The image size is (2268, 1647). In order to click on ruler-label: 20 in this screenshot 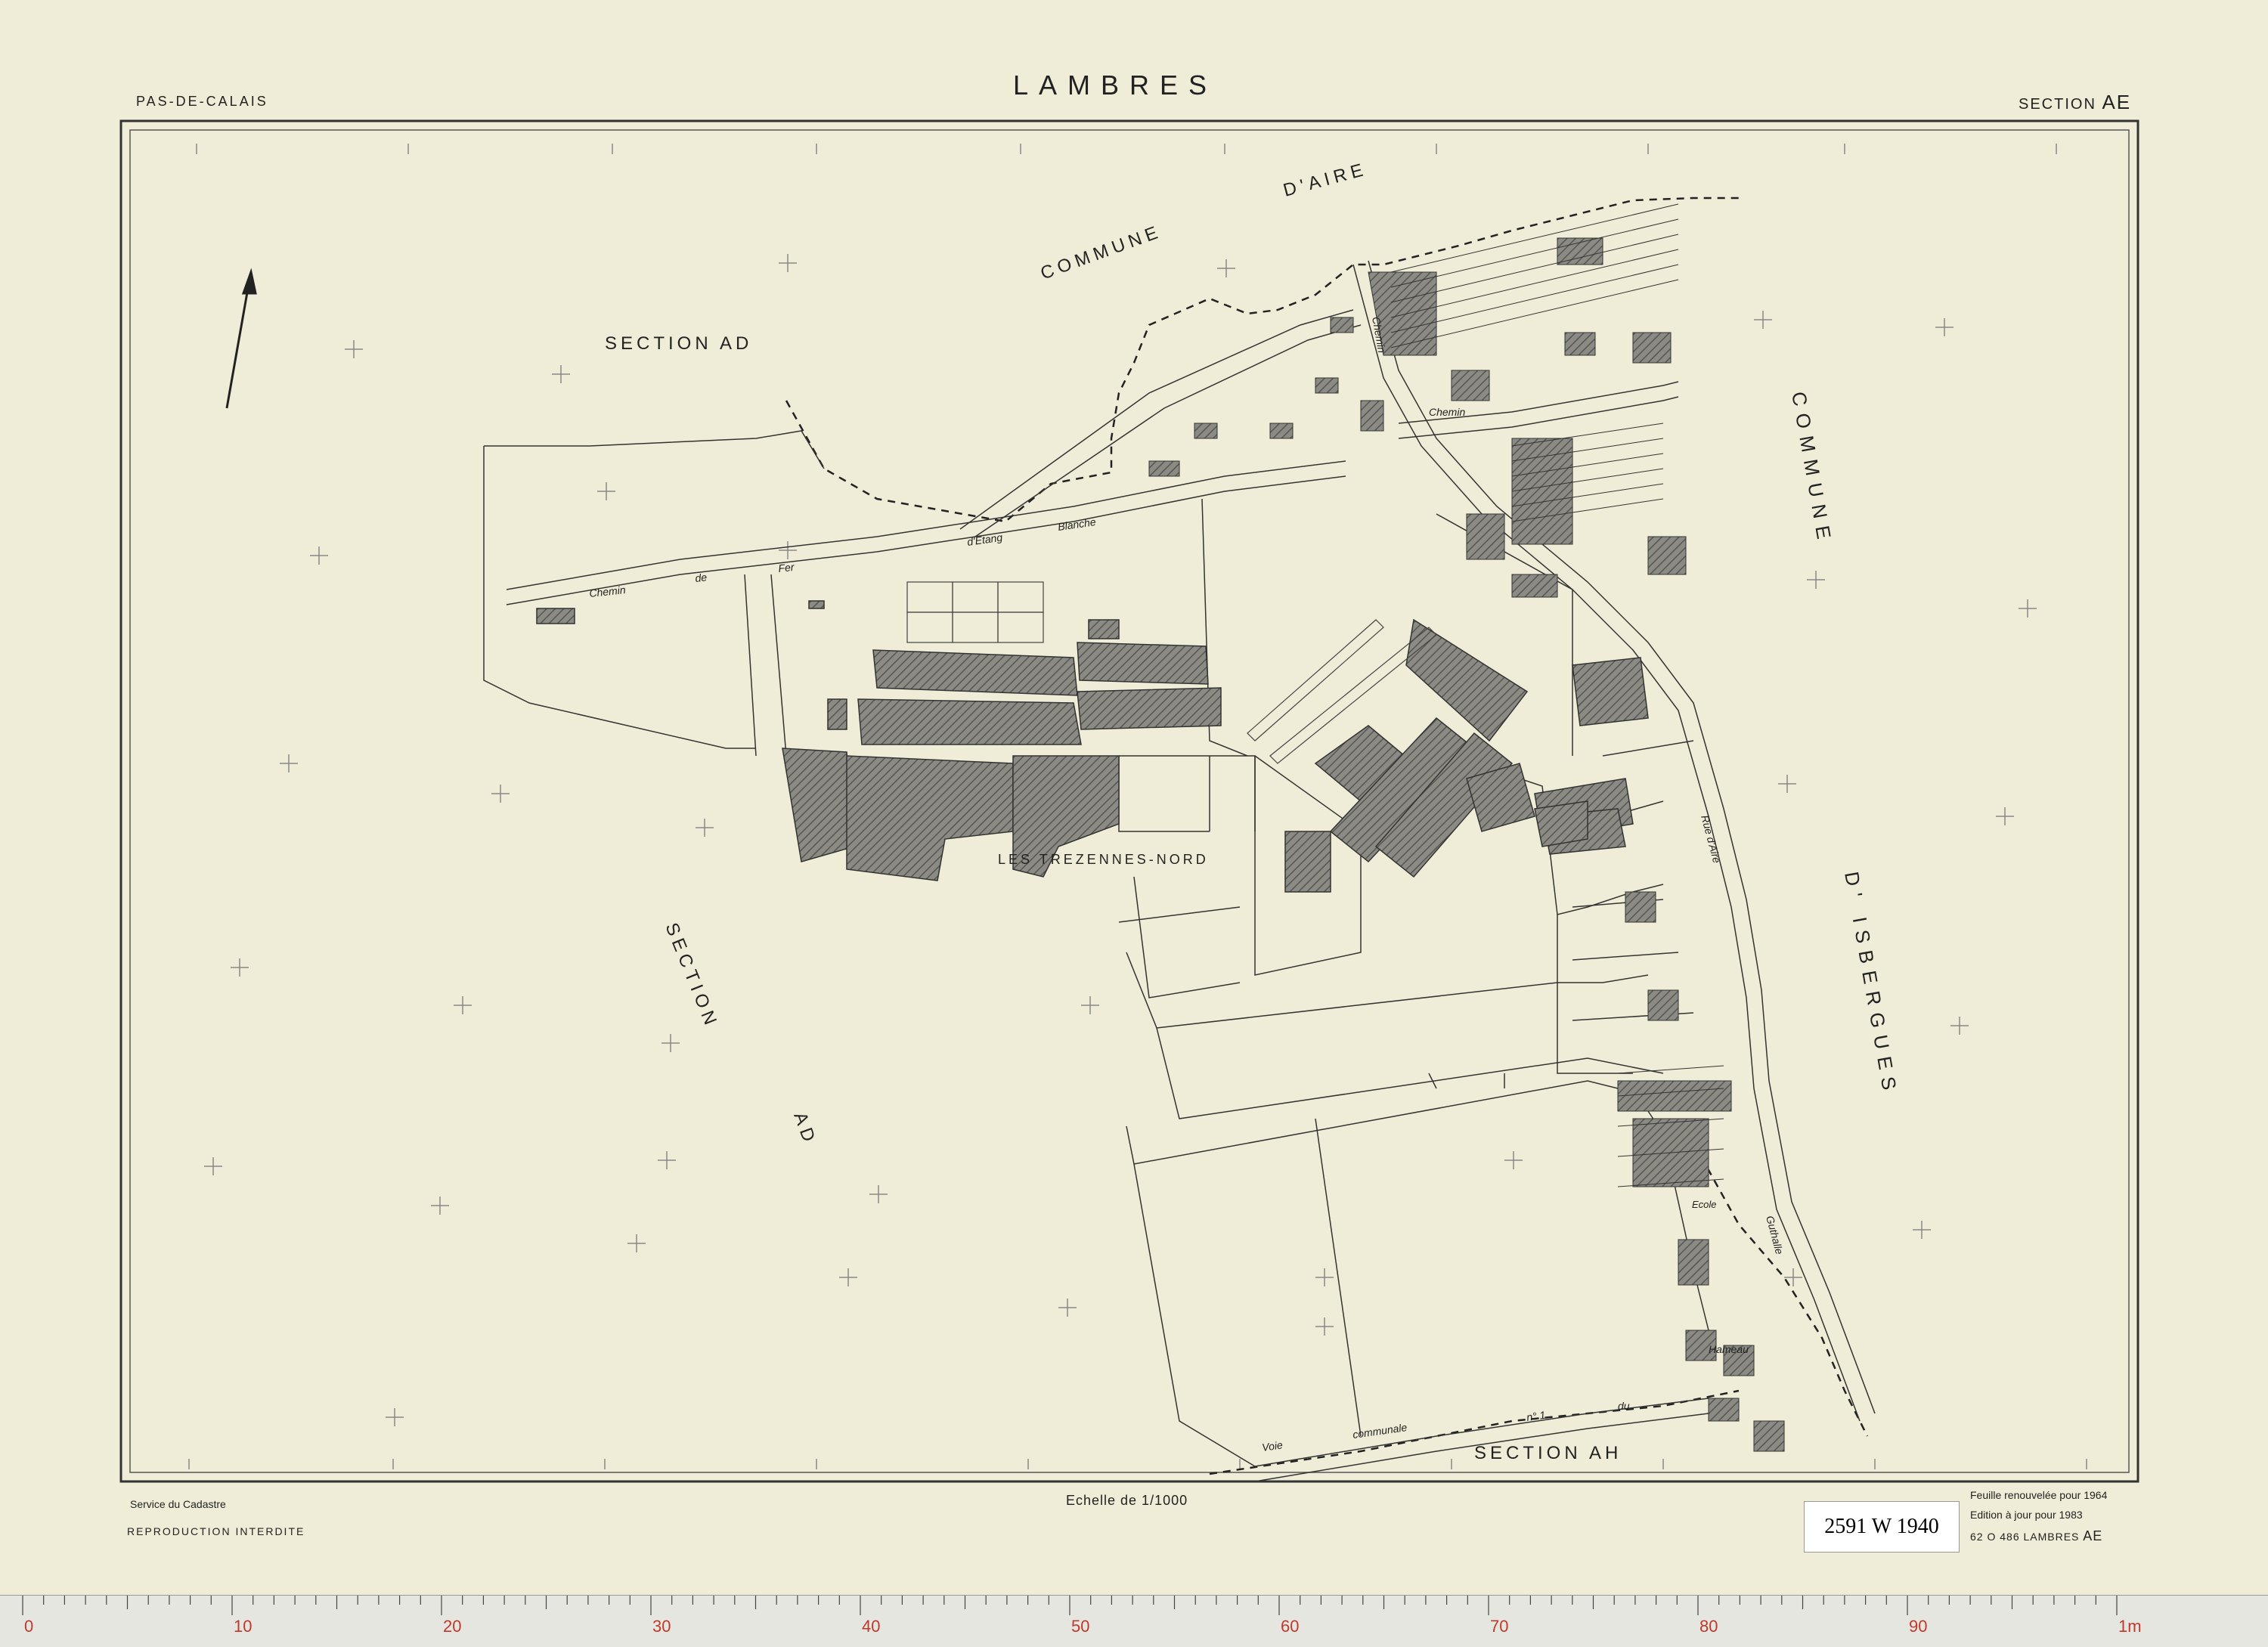, I will do `click(452, 1626)`.